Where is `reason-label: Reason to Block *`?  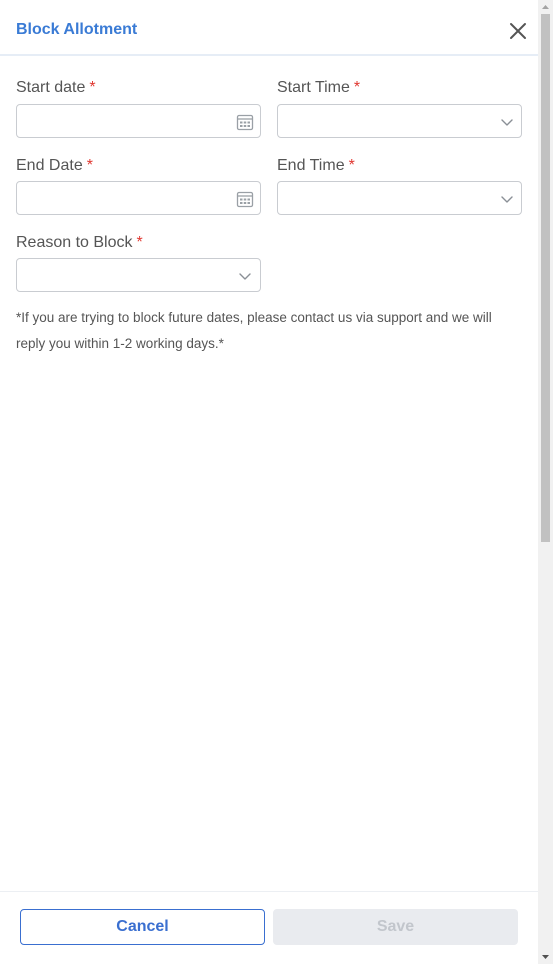 reason-label: Reason to Block * is located at coordinates (79, 243).